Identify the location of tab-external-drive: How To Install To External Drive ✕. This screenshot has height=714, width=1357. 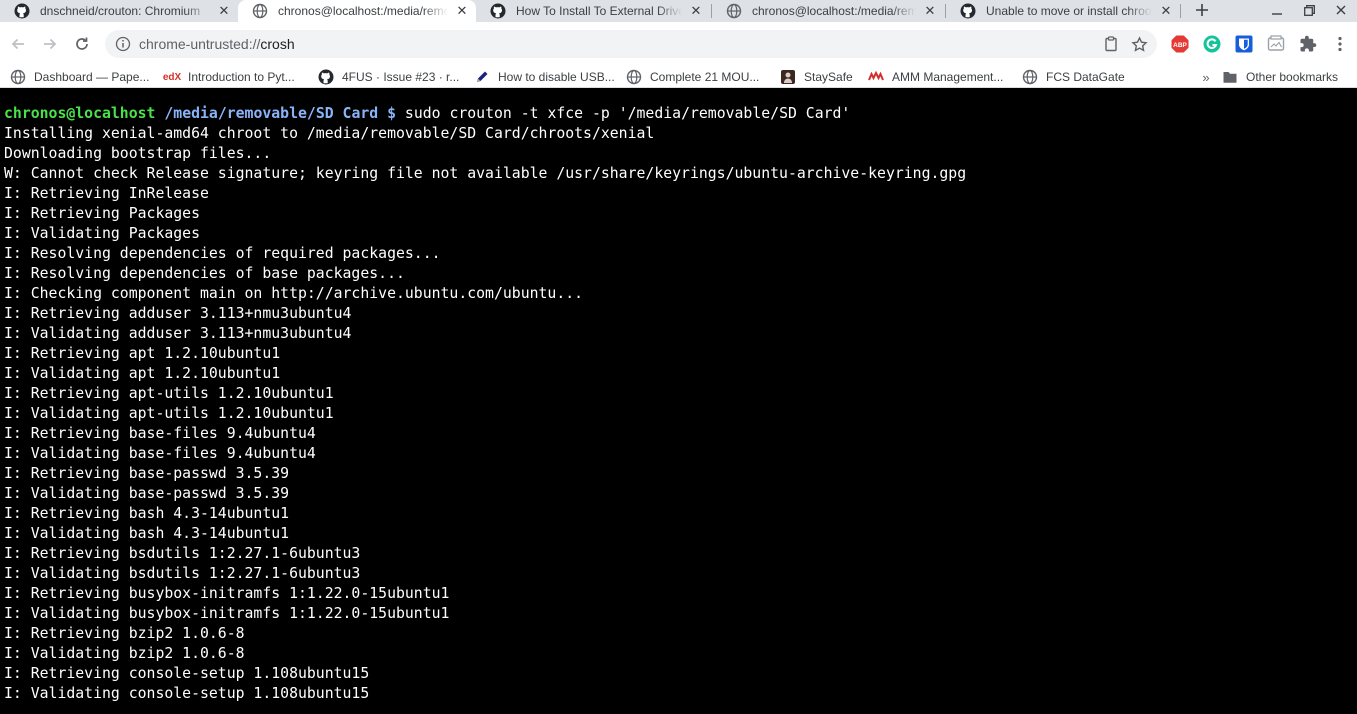
(593, 11).